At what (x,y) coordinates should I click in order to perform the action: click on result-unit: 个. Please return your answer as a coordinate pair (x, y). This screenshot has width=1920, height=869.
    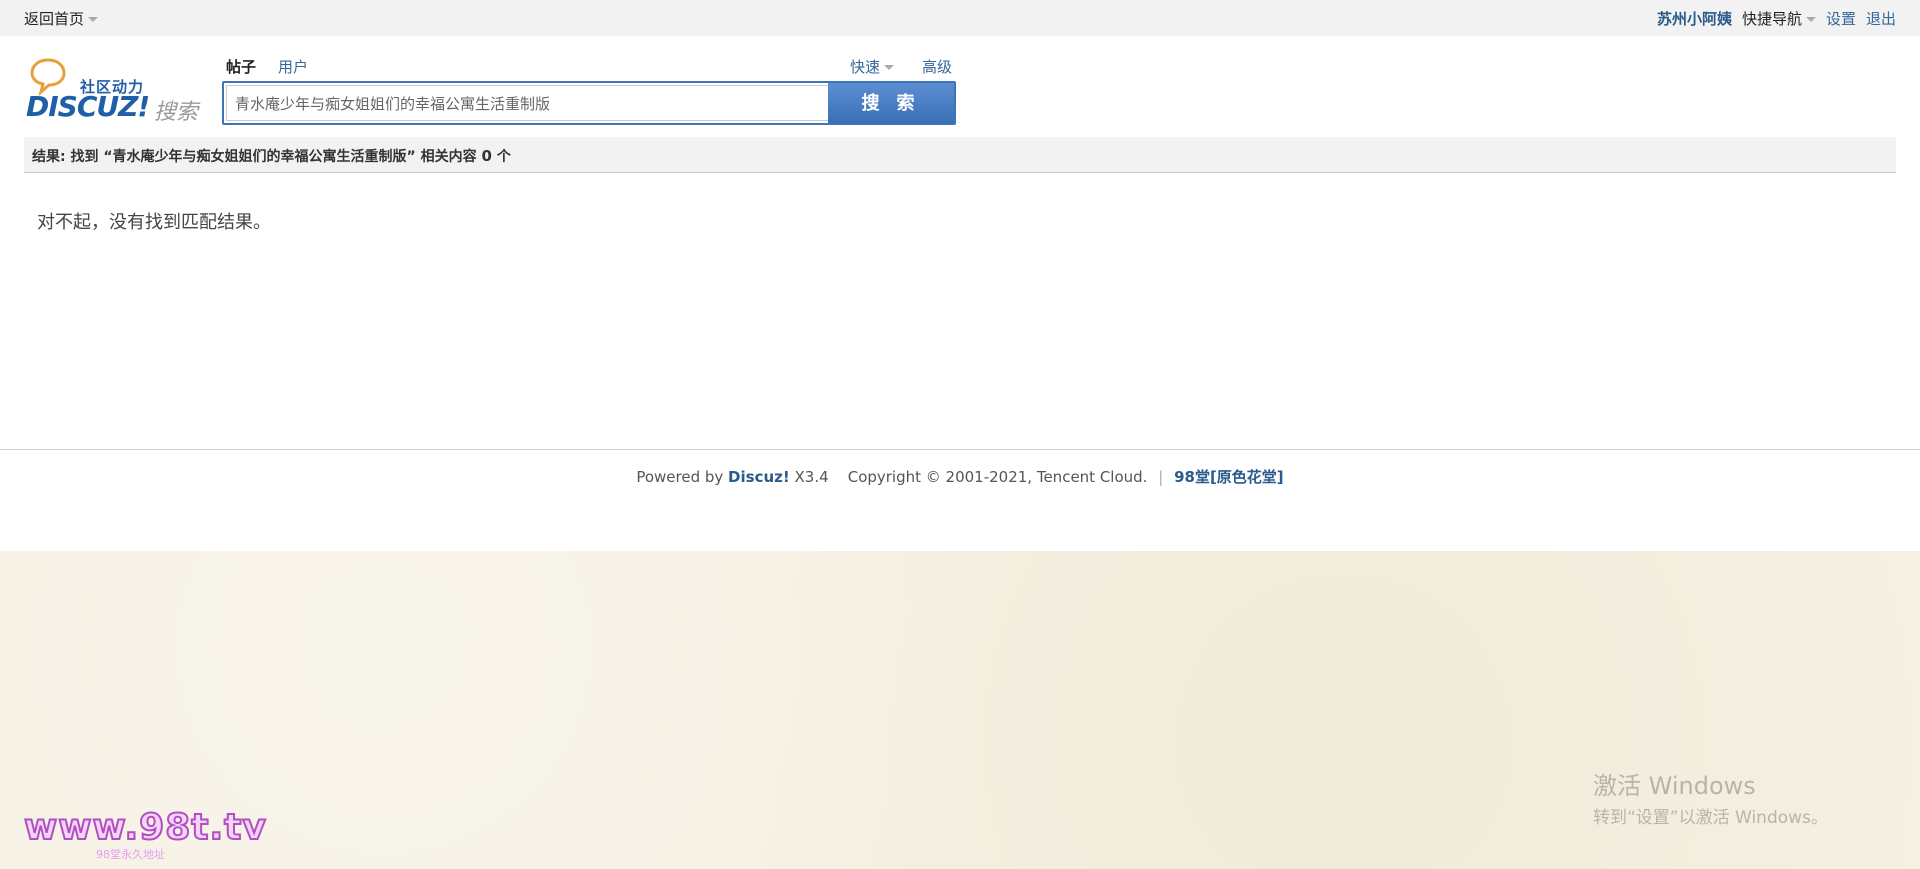
    Looking at the image, I should click on (503, 157).